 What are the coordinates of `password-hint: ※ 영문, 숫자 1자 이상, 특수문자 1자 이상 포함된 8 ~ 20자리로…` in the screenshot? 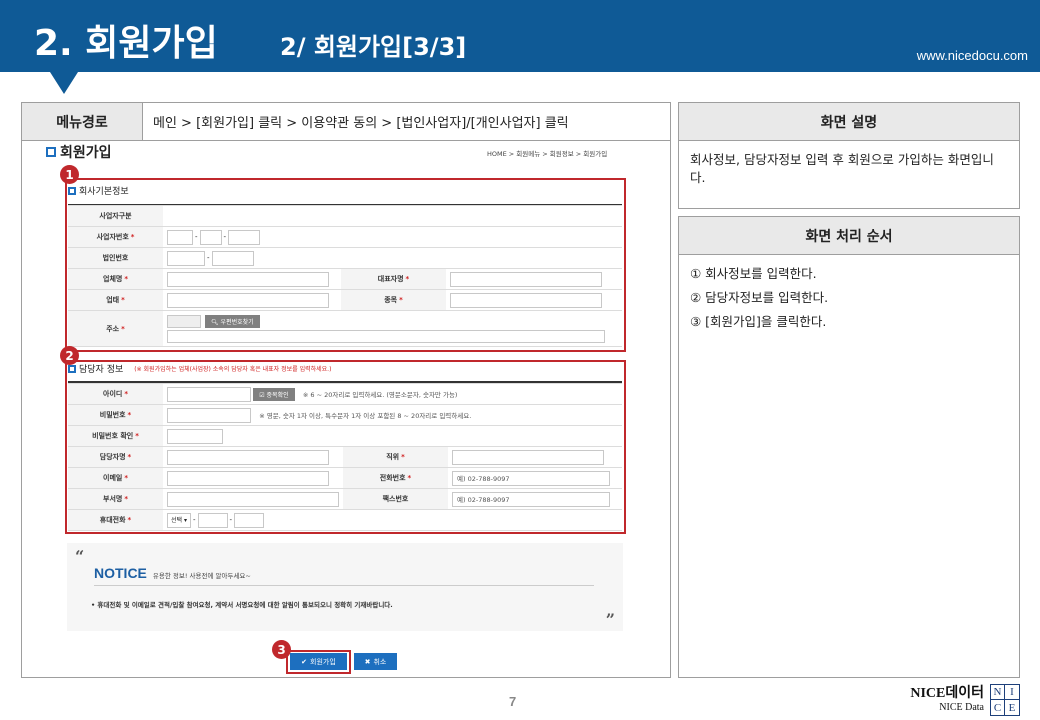 It's located at (365, 416).